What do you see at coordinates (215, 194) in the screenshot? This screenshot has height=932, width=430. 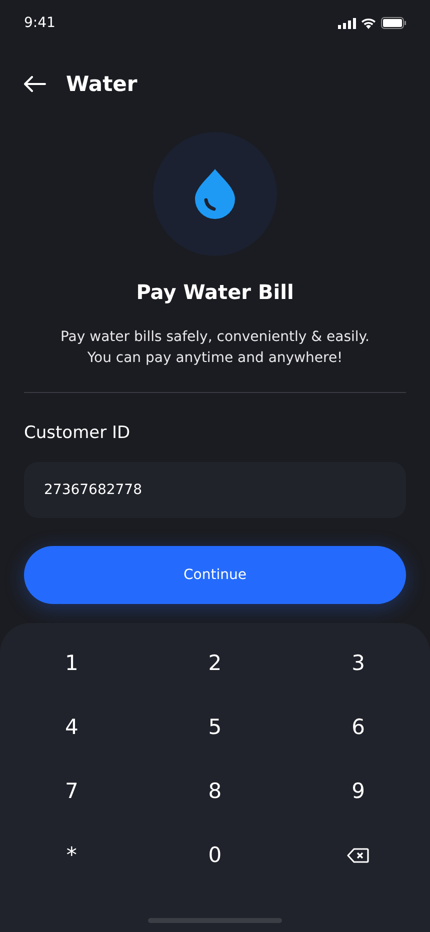 I see `water-drop-icon` at bounding box center [215, 194].